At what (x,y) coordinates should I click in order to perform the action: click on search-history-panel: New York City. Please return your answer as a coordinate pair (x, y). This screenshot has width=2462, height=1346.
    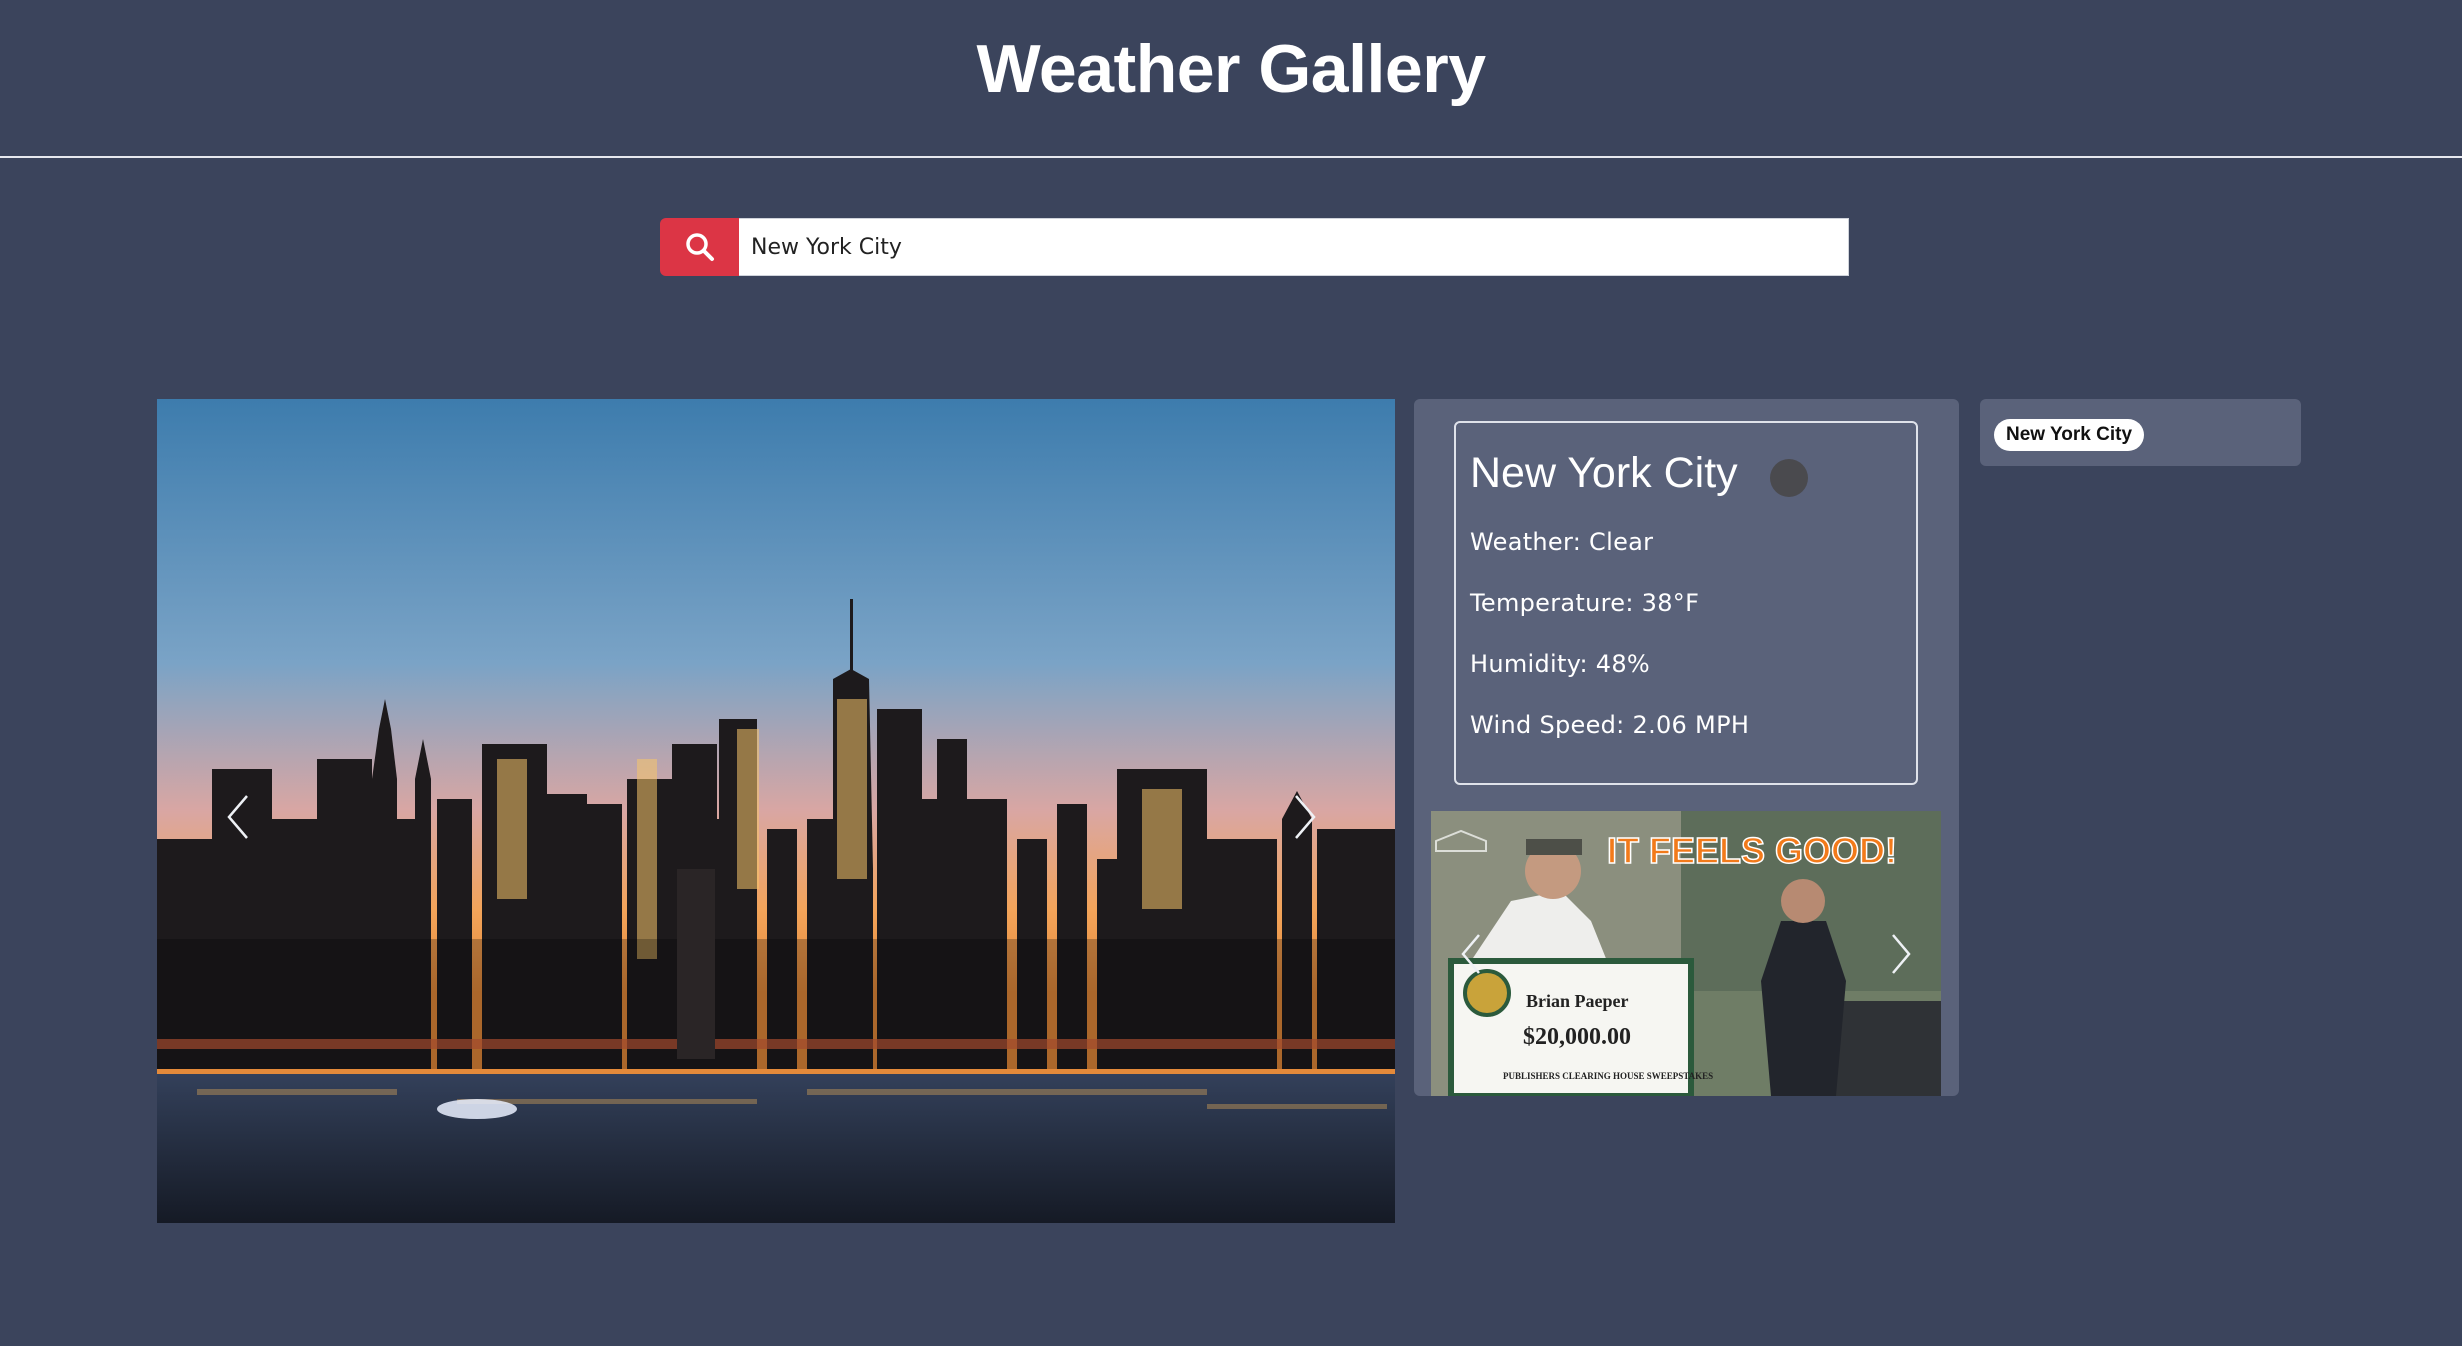
    Looking at the image, I should click on (2140, 432).